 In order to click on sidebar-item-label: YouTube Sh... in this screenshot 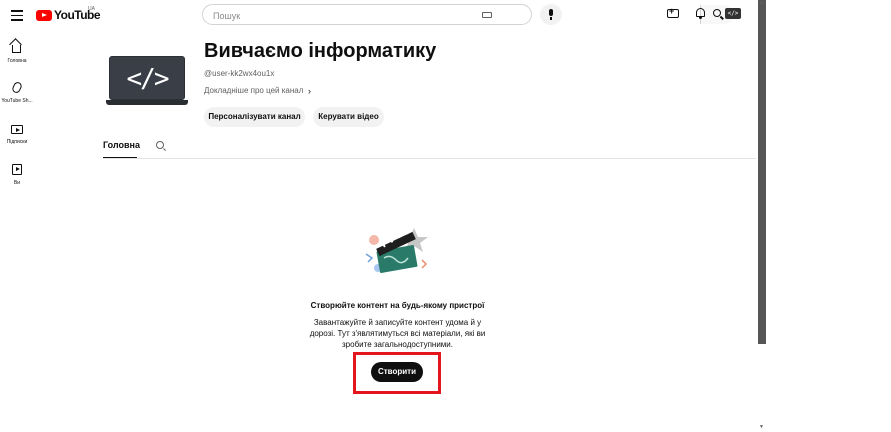, I will do `click(17, 101)`.